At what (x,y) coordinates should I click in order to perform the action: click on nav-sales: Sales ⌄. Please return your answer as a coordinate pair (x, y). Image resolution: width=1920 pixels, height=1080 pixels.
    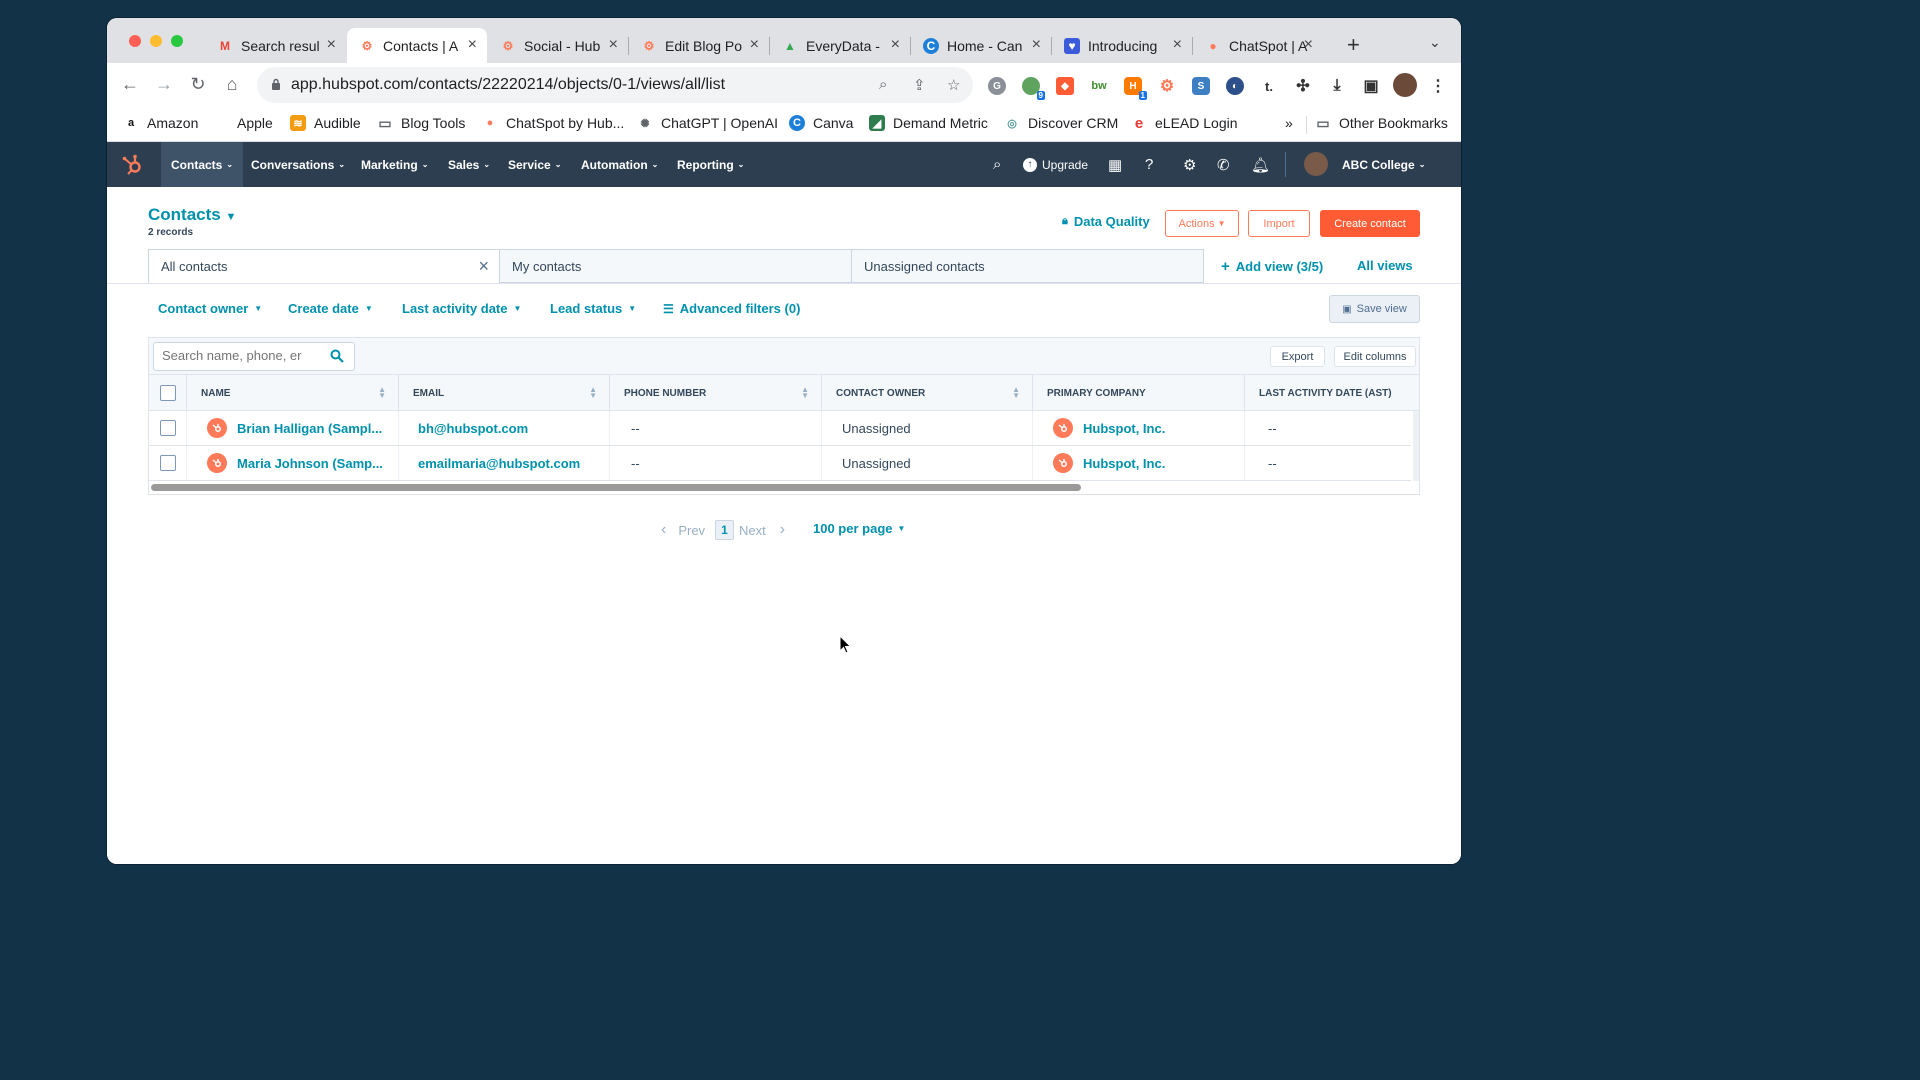
    Looking at the image, I should click on (469, 164).